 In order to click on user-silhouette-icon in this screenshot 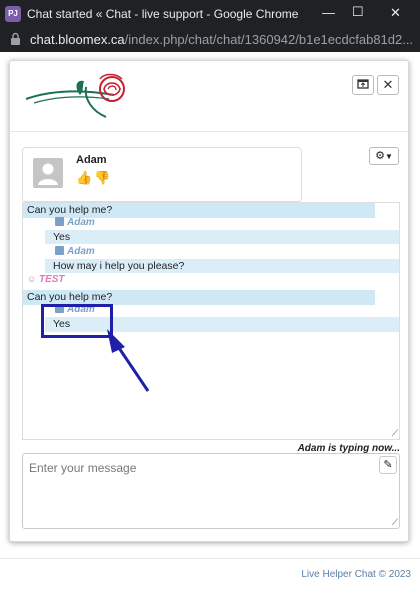, I will do `click(48, 174)`.